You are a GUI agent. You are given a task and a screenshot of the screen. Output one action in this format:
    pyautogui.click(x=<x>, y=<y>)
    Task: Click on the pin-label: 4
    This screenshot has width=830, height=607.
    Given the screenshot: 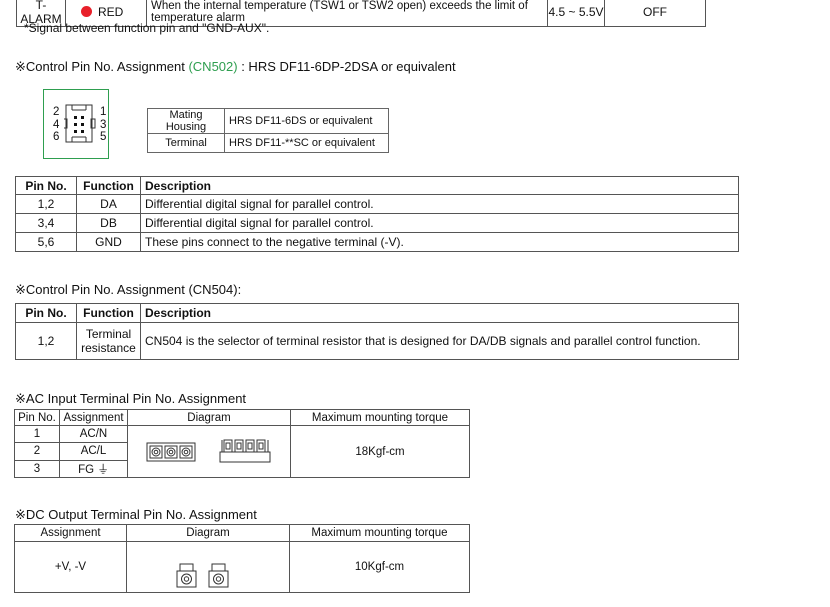 What is the action you would take?
    pyautogui.click(x=56, y=124)
    